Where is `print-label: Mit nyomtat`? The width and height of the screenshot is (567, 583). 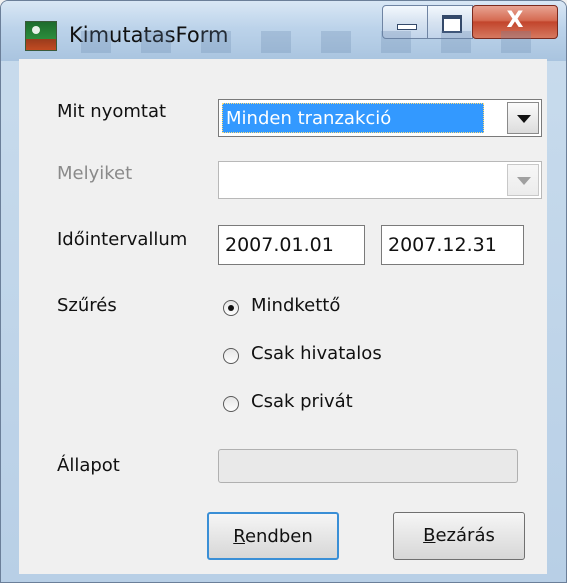 print-label: Mit nyomtat is located at coordinates (112, 111).